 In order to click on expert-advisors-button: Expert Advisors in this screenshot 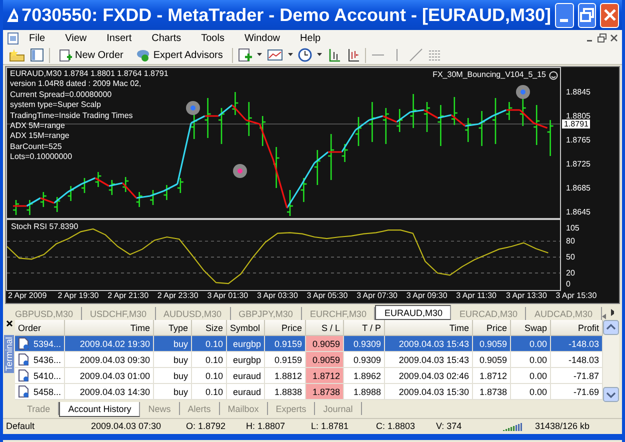, I will do `click(179, 55)`.